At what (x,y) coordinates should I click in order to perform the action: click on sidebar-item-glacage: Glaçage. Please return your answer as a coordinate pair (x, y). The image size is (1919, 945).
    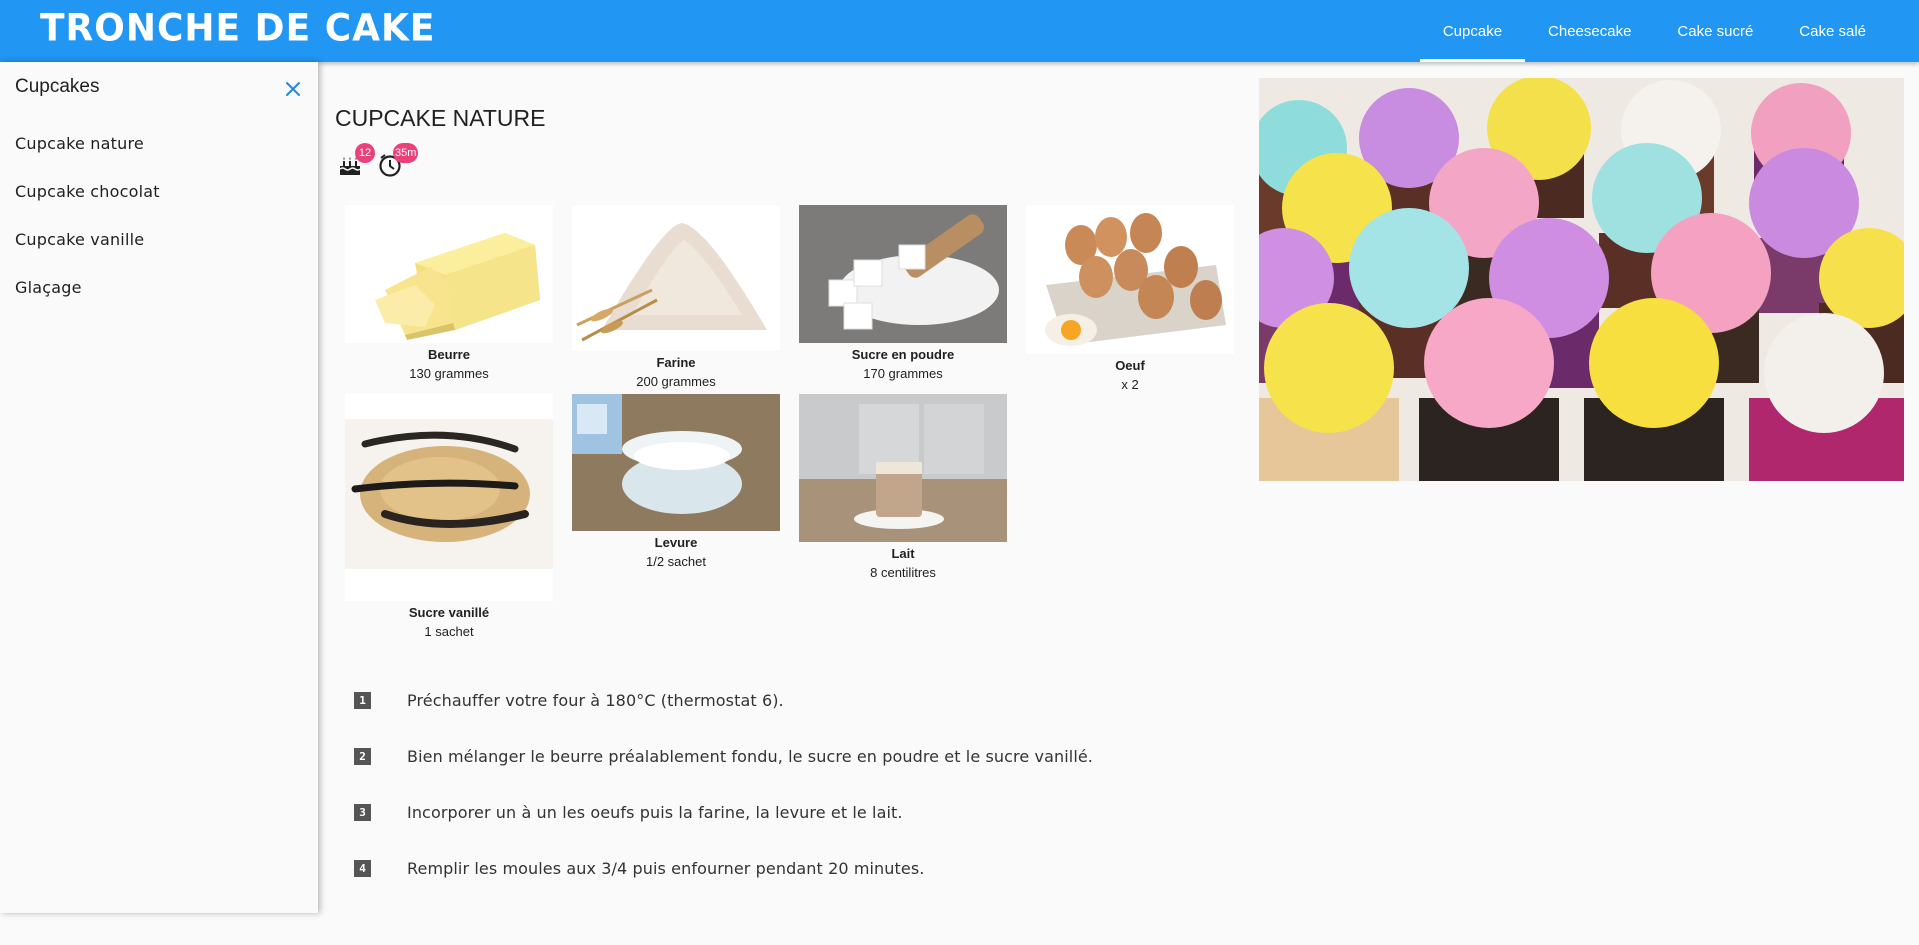
    Looking at the image, I should click on (48, 287).